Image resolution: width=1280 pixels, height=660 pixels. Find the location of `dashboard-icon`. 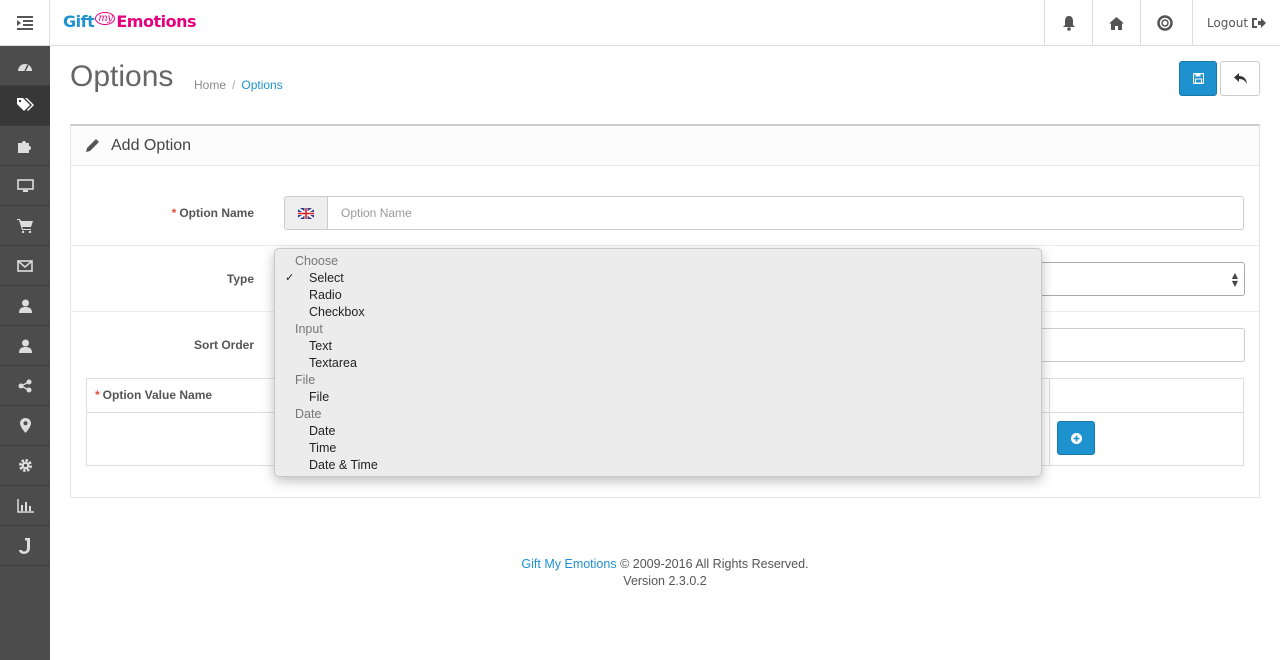

dashboard-icon is located at coordinates (25, 67).